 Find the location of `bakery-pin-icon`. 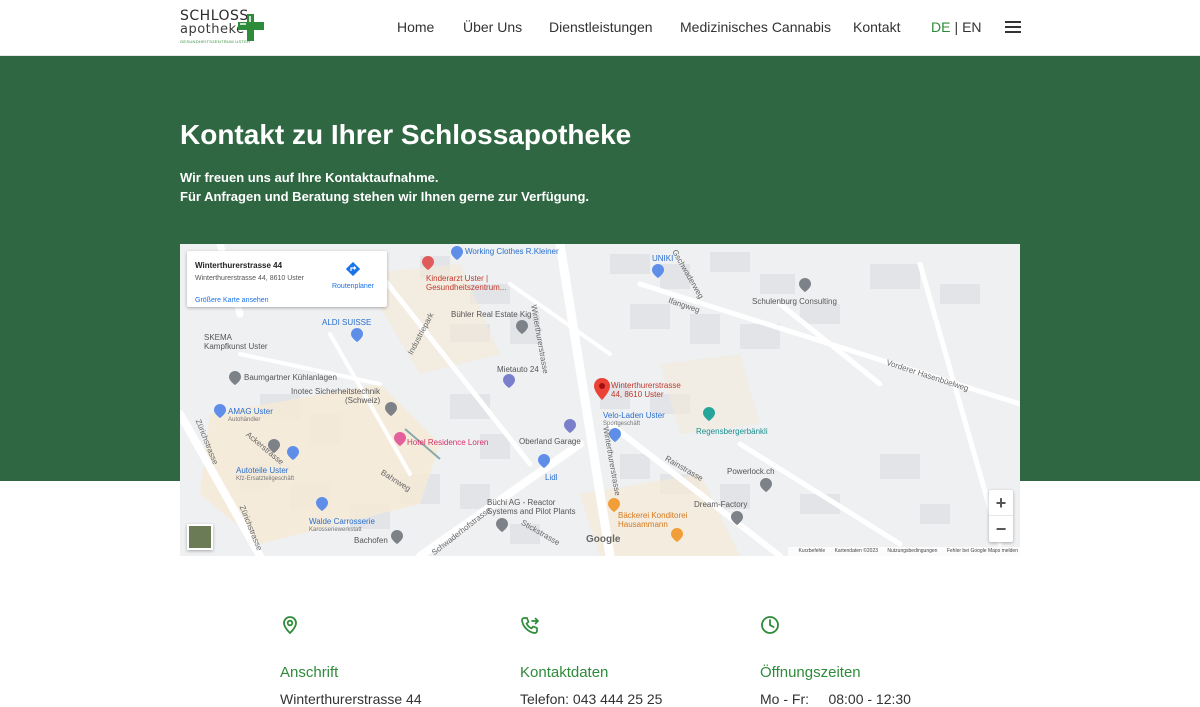

bakery-pin-icon is located at coordinates (614, 505).